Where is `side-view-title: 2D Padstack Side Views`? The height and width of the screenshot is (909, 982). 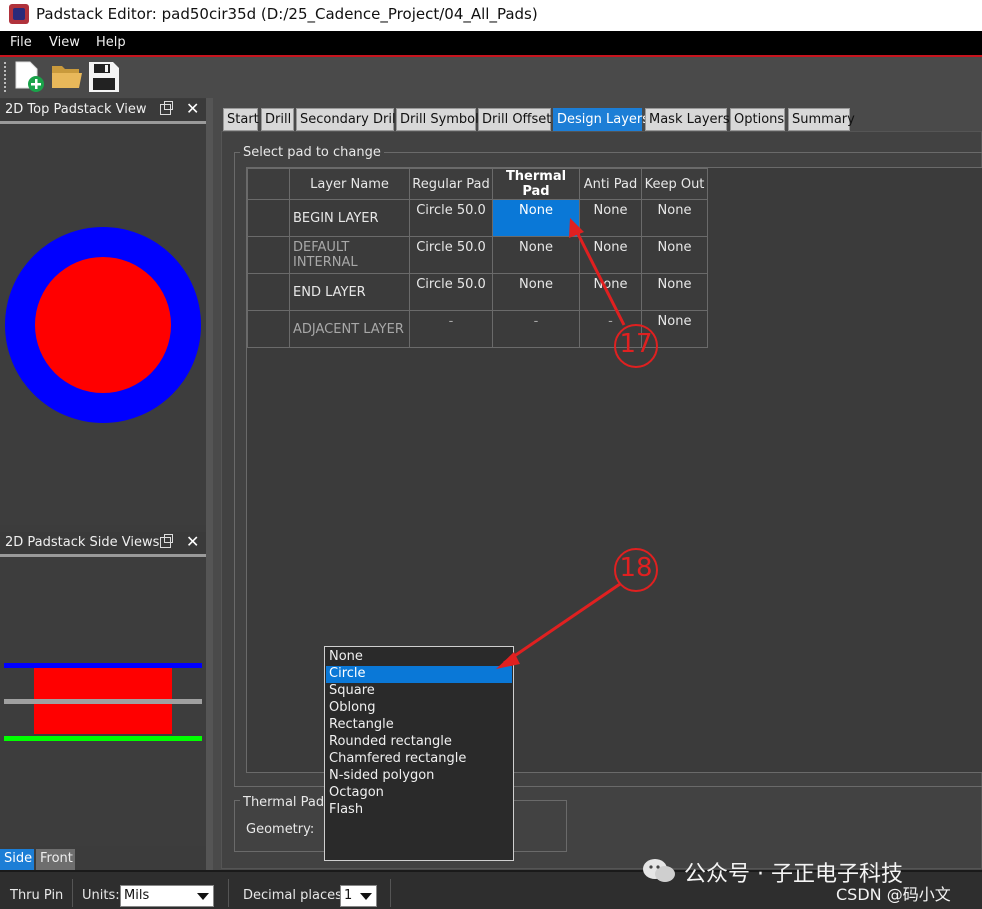
side-view-title: 2D Padstack Side Views is located at coordinates (82, 542).